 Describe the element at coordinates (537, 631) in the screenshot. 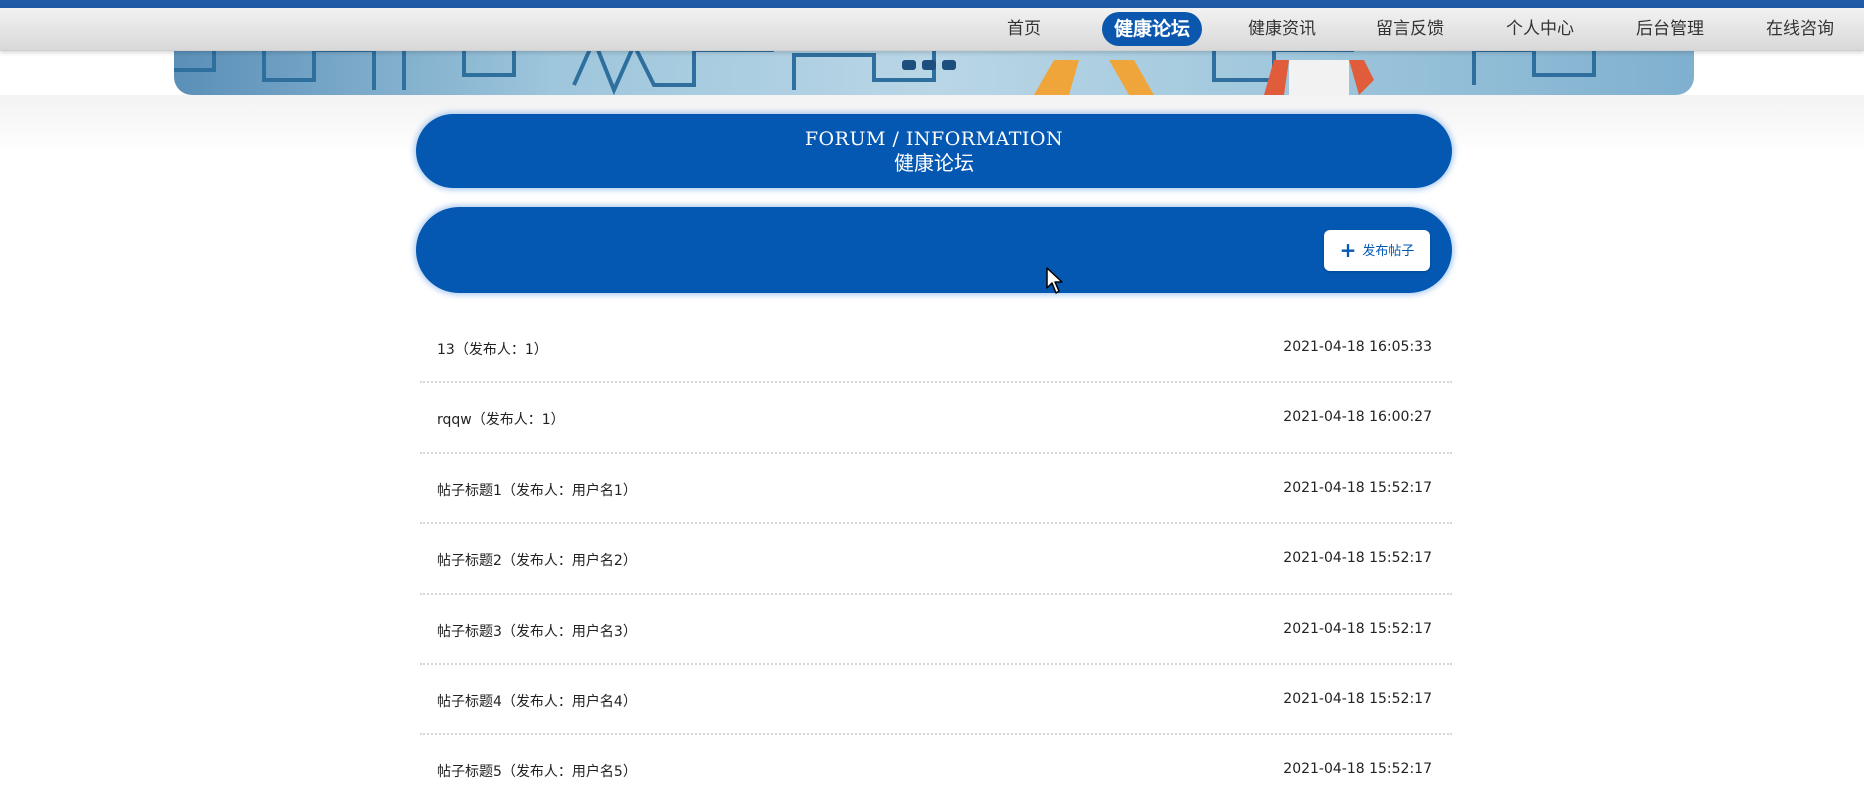

I see `post-title: 帖子标题3（发布人：用户名3）` at that location.